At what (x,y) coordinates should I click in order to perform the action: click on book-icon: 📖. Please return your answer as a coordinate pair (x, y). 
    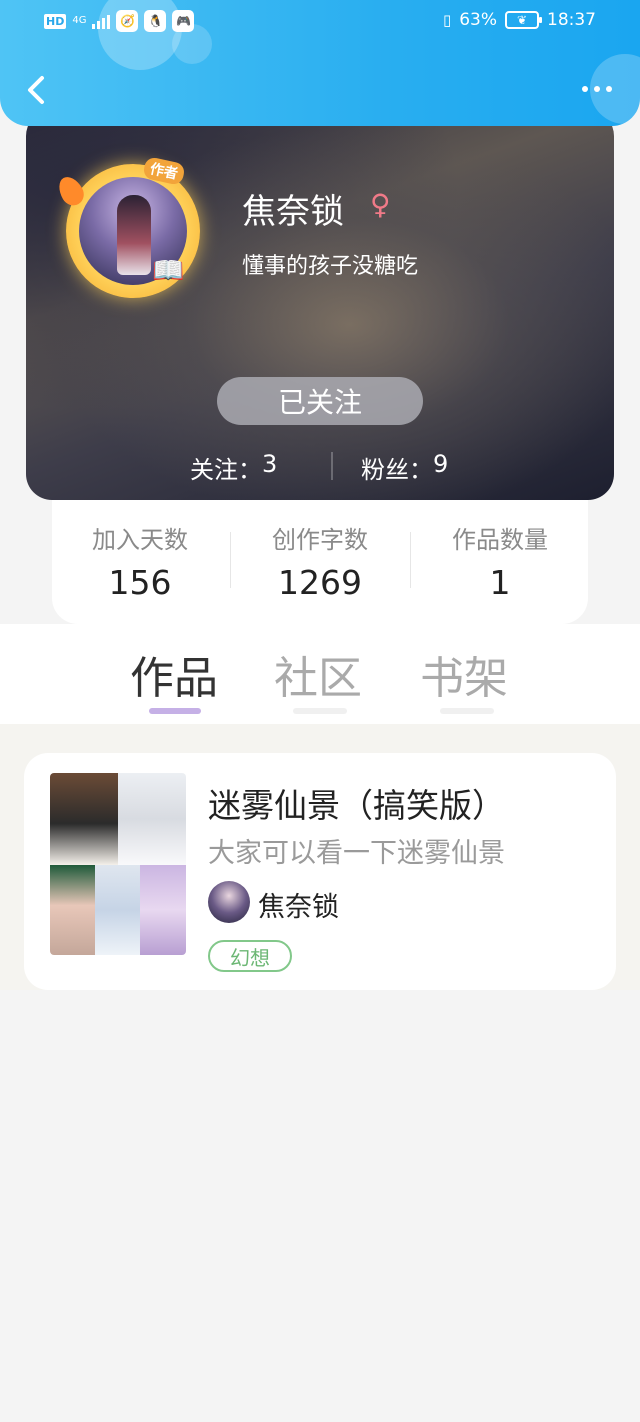
    Looking at the image, I should click on (168, 271).